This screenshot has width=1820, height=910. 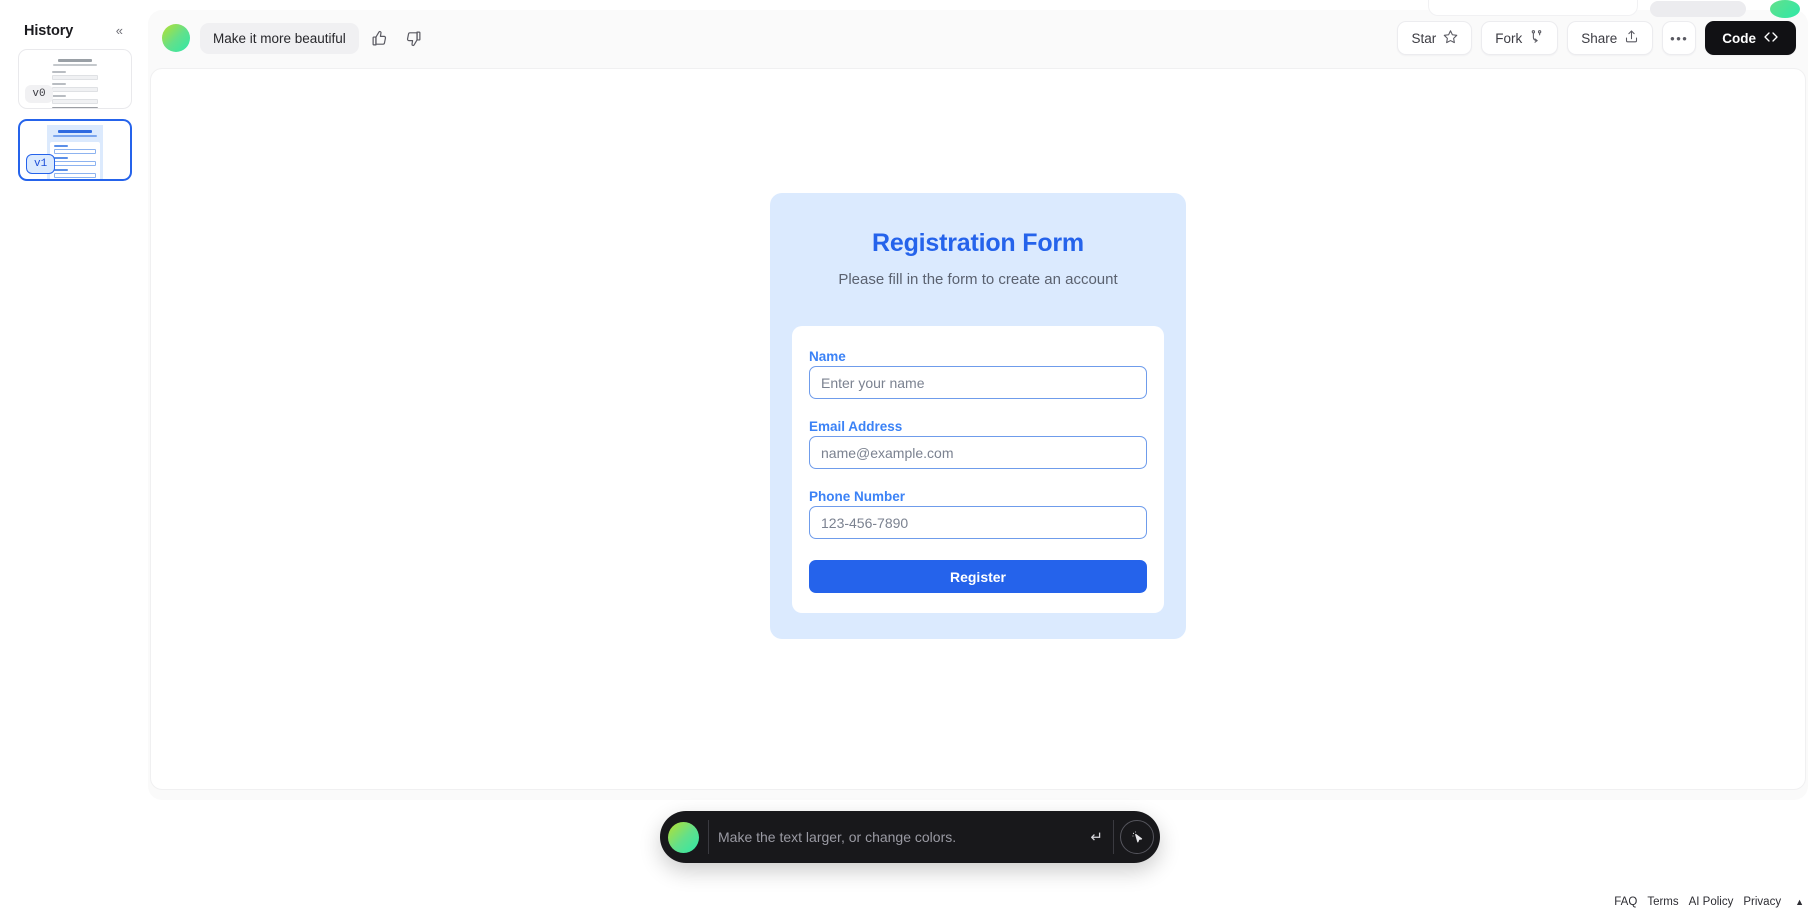 What do you see at coordinates (75, 32) in the screenshot?
I see `history-header: History «` at bounding box center [75, 32].